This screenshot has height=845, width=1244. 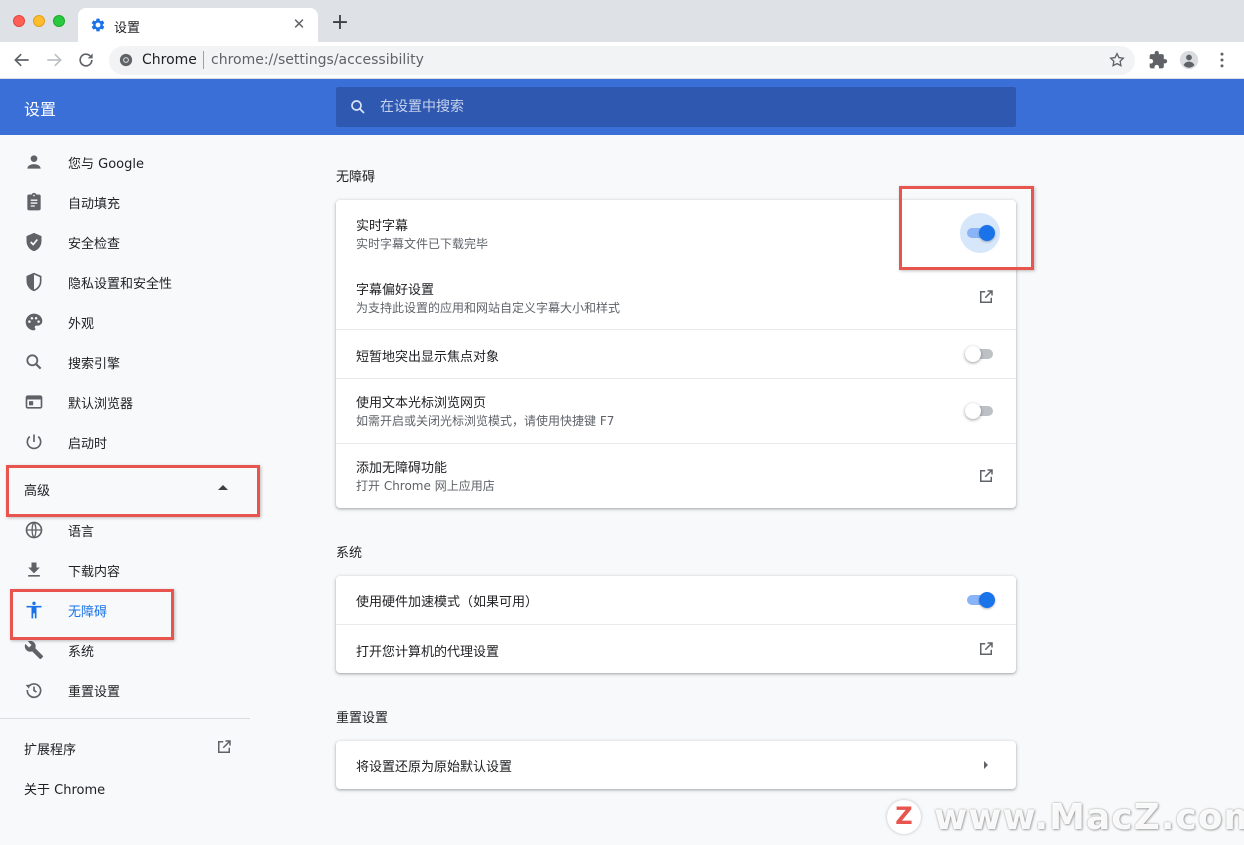 I want to click on highlight-box-advanced, so click(x=133, y=491).